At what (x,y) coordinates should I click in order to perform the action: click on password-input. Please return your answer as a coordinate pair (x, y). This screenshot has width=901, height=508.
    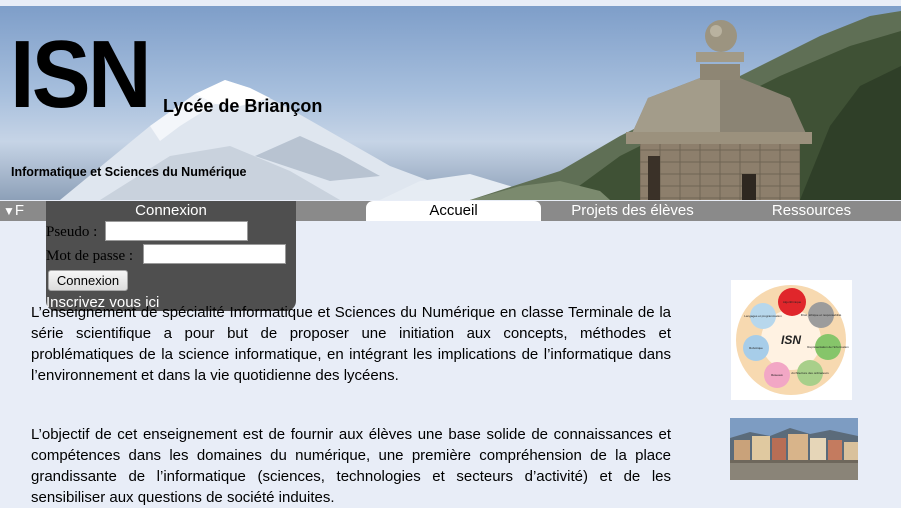
    Looking at the image, I should click on (214, 254).